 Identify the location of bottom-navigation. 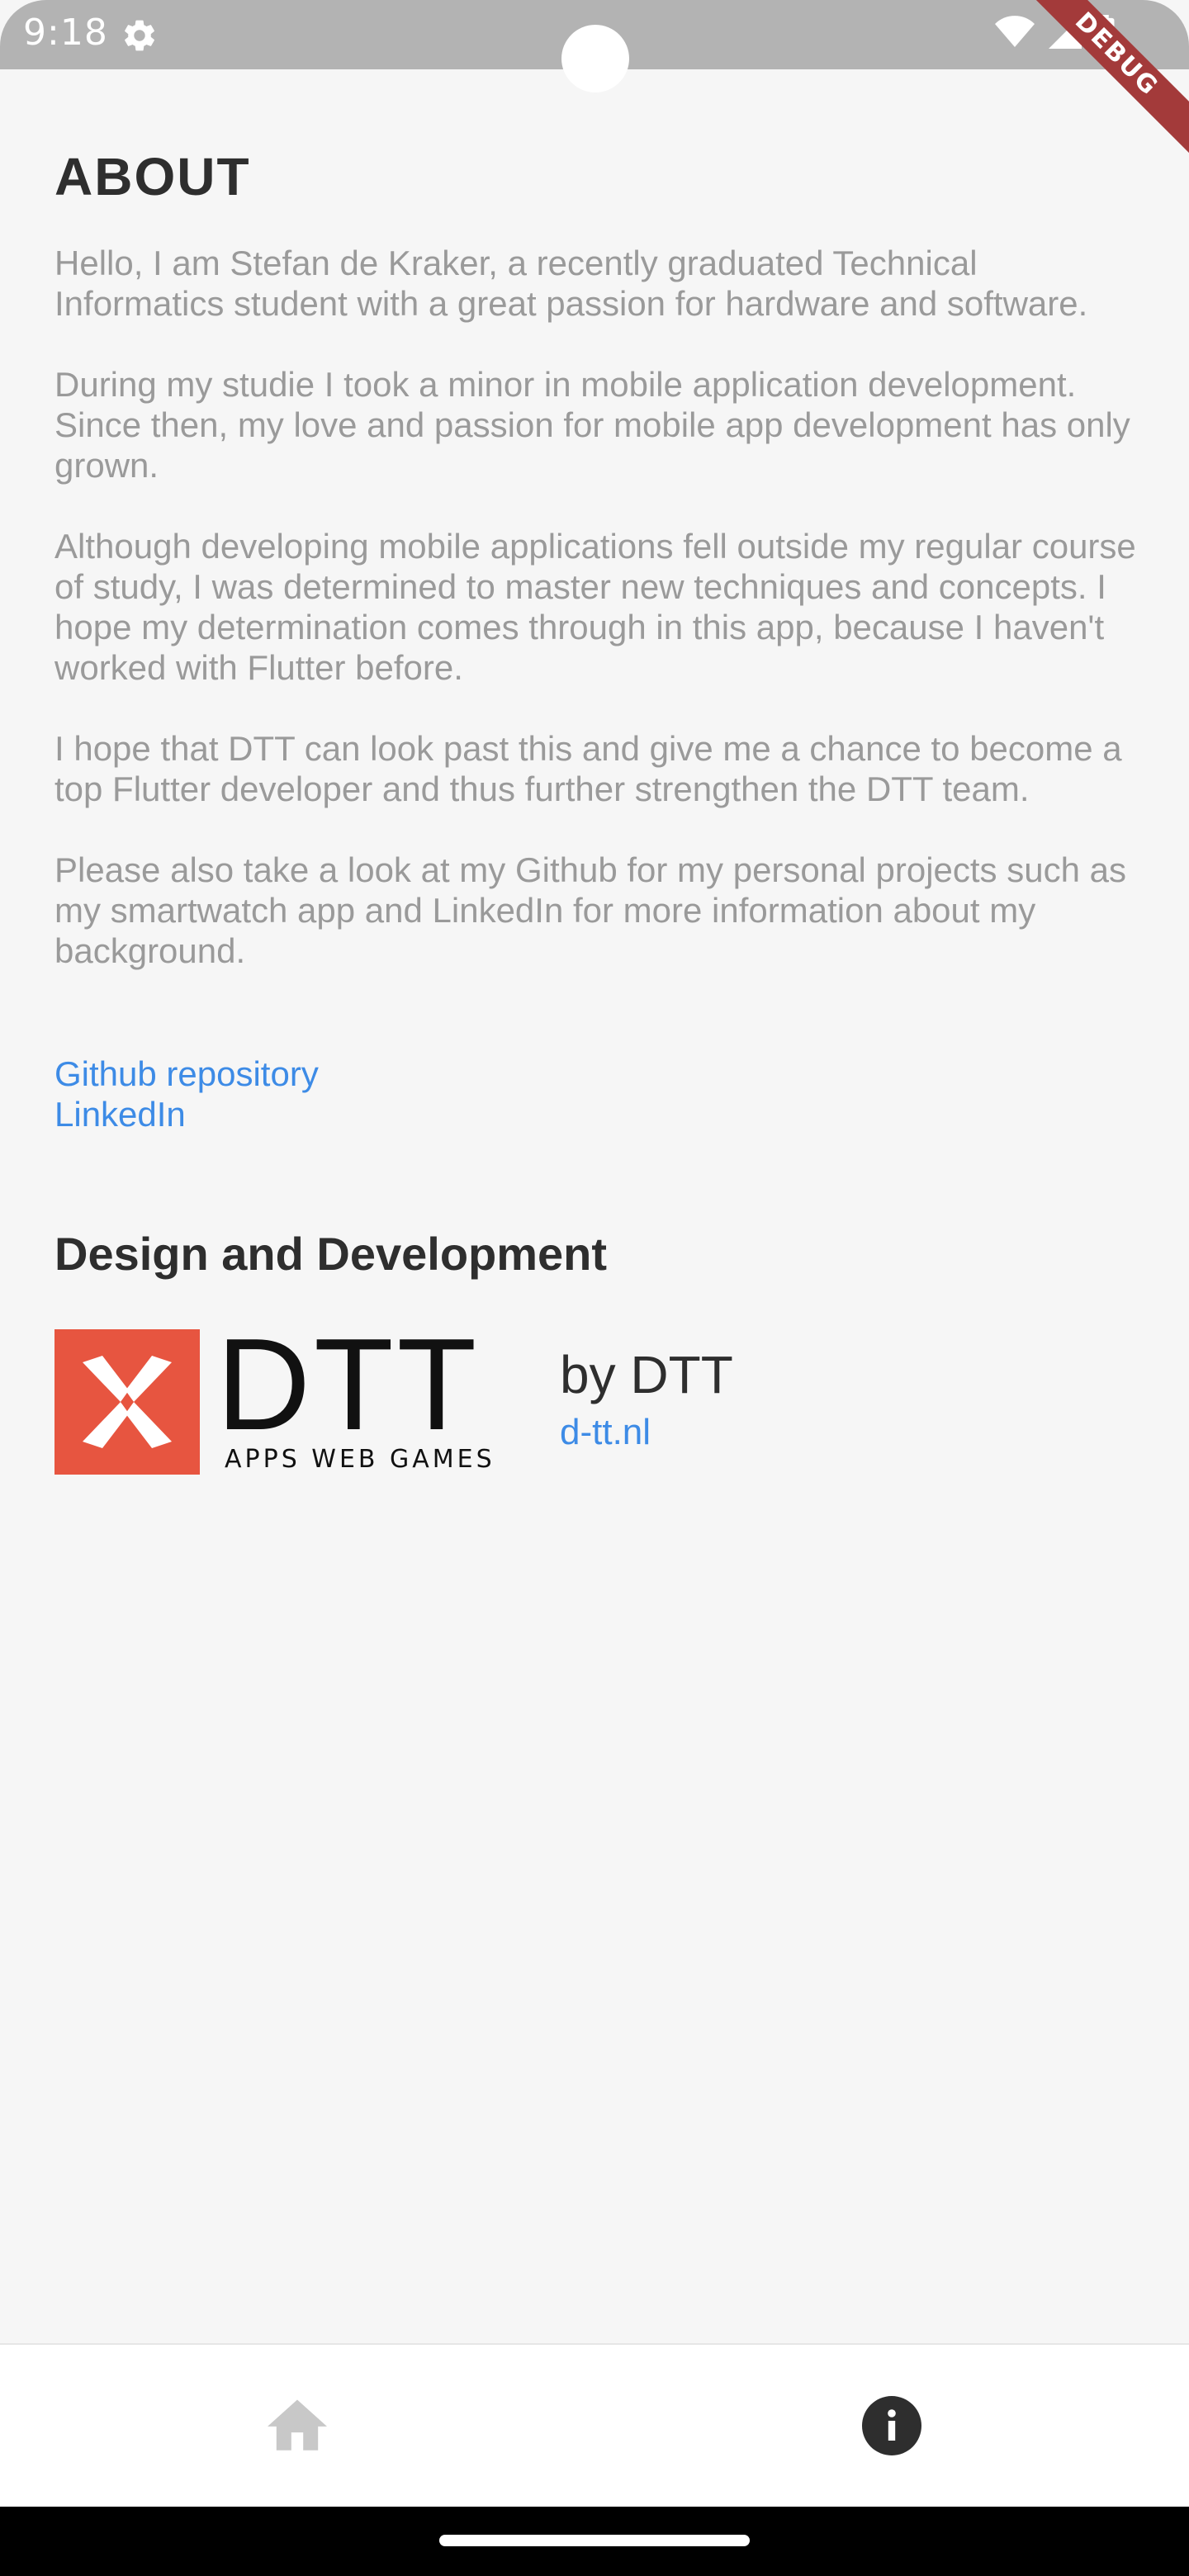
(594, 2425).